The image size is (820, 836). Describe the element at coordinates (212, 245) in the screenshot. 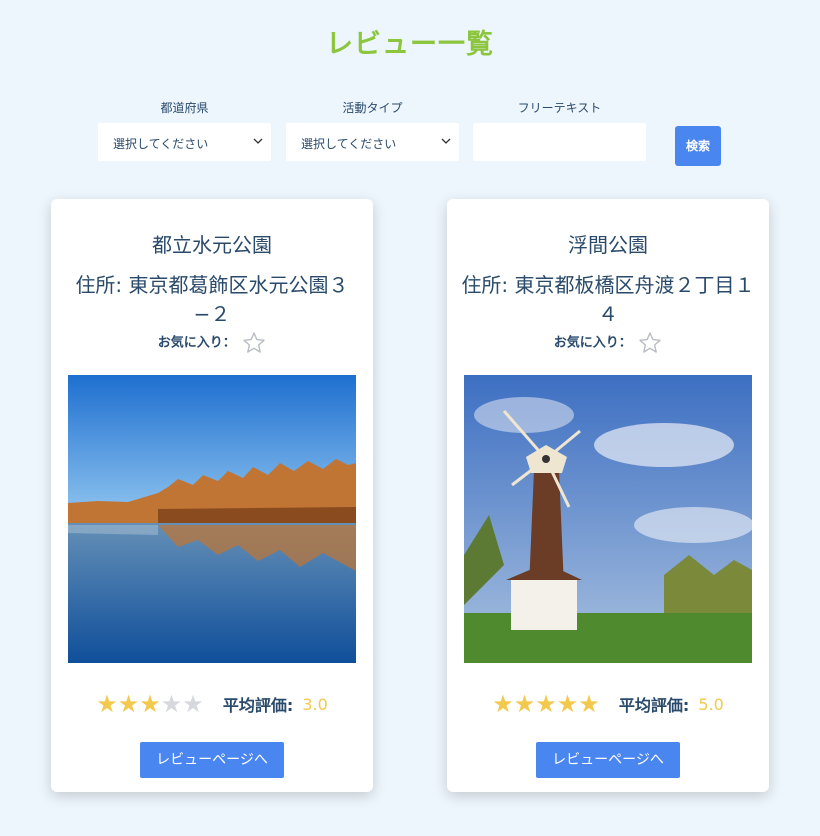

I see `park-name: 都立水元公園` at that location.